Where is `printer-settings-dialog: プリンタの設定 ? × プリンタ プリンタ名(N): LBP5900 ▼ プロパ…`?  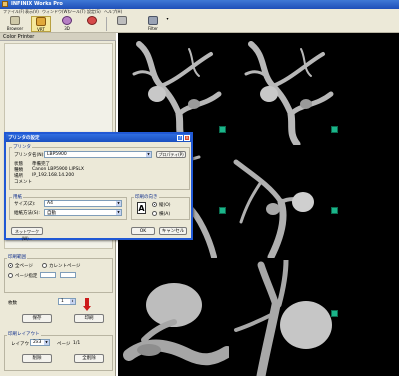
printer-settings-dialog: プリンタの設定 ? × プリンタ プリンタ名(N): LBP5900 ▼ プロパ… is located at coordinates (98, 186).